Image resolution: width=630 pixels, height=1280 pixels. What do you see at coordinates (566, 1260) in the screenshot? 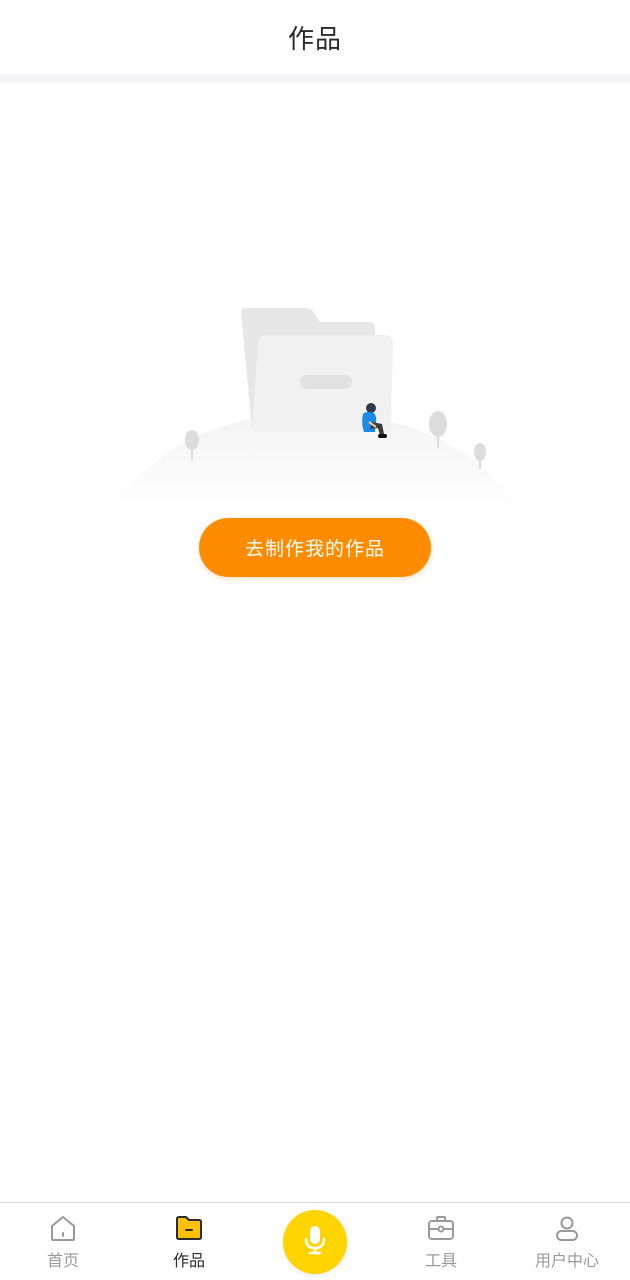
I see `tab-user-center-label: 用户中心` at bounding box center [566, 1260].